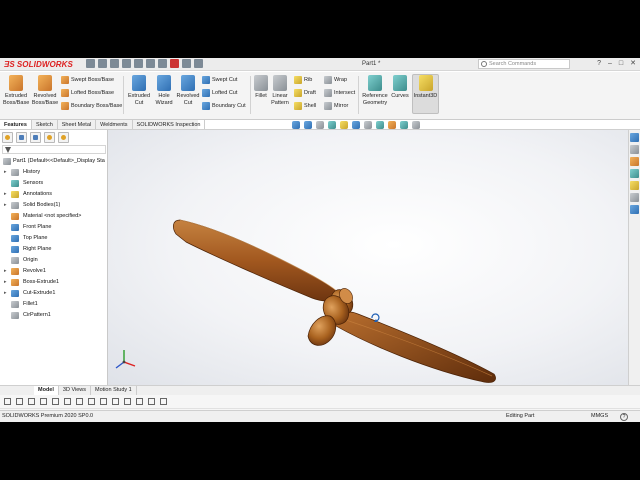 The image size is (640, 480). What do you see at coordinates (392, 124) in the screenshot?
I see `edit-appearance-icon` at bounding box center [392, 124].